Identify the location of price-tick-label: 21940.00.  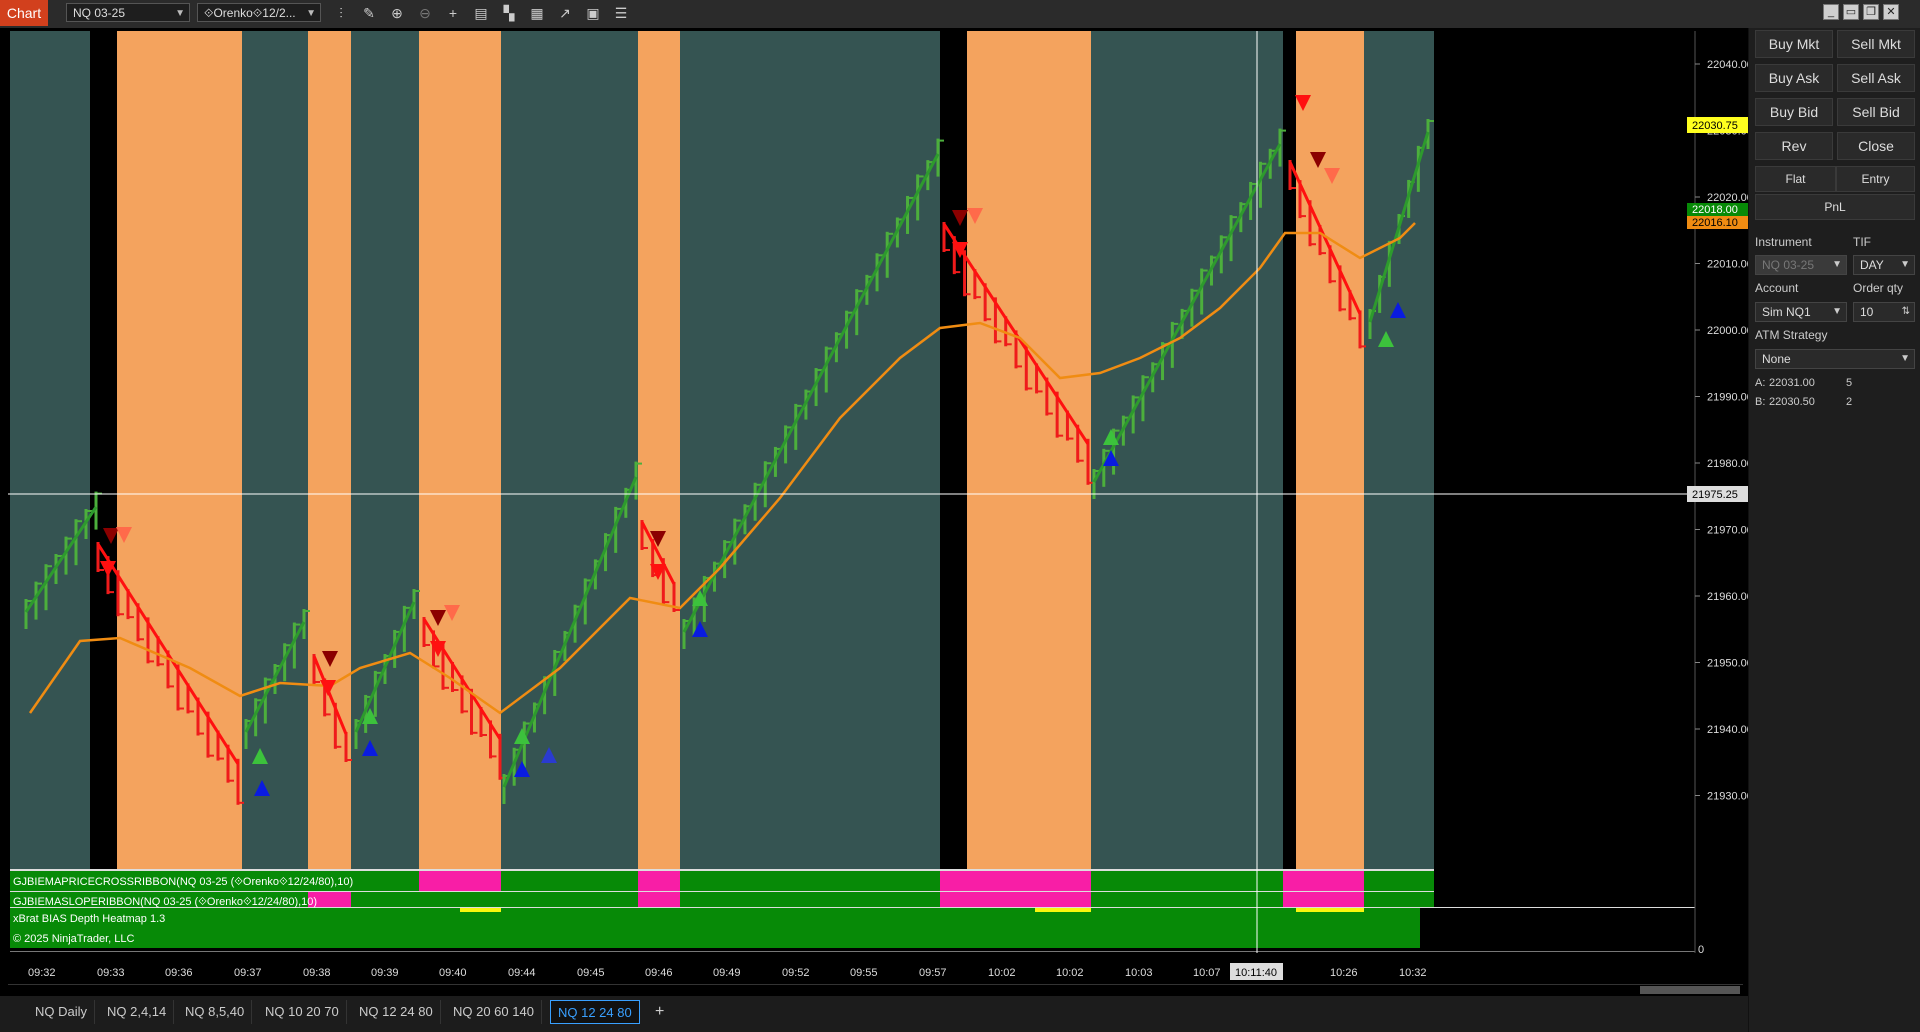
(1727, 730).